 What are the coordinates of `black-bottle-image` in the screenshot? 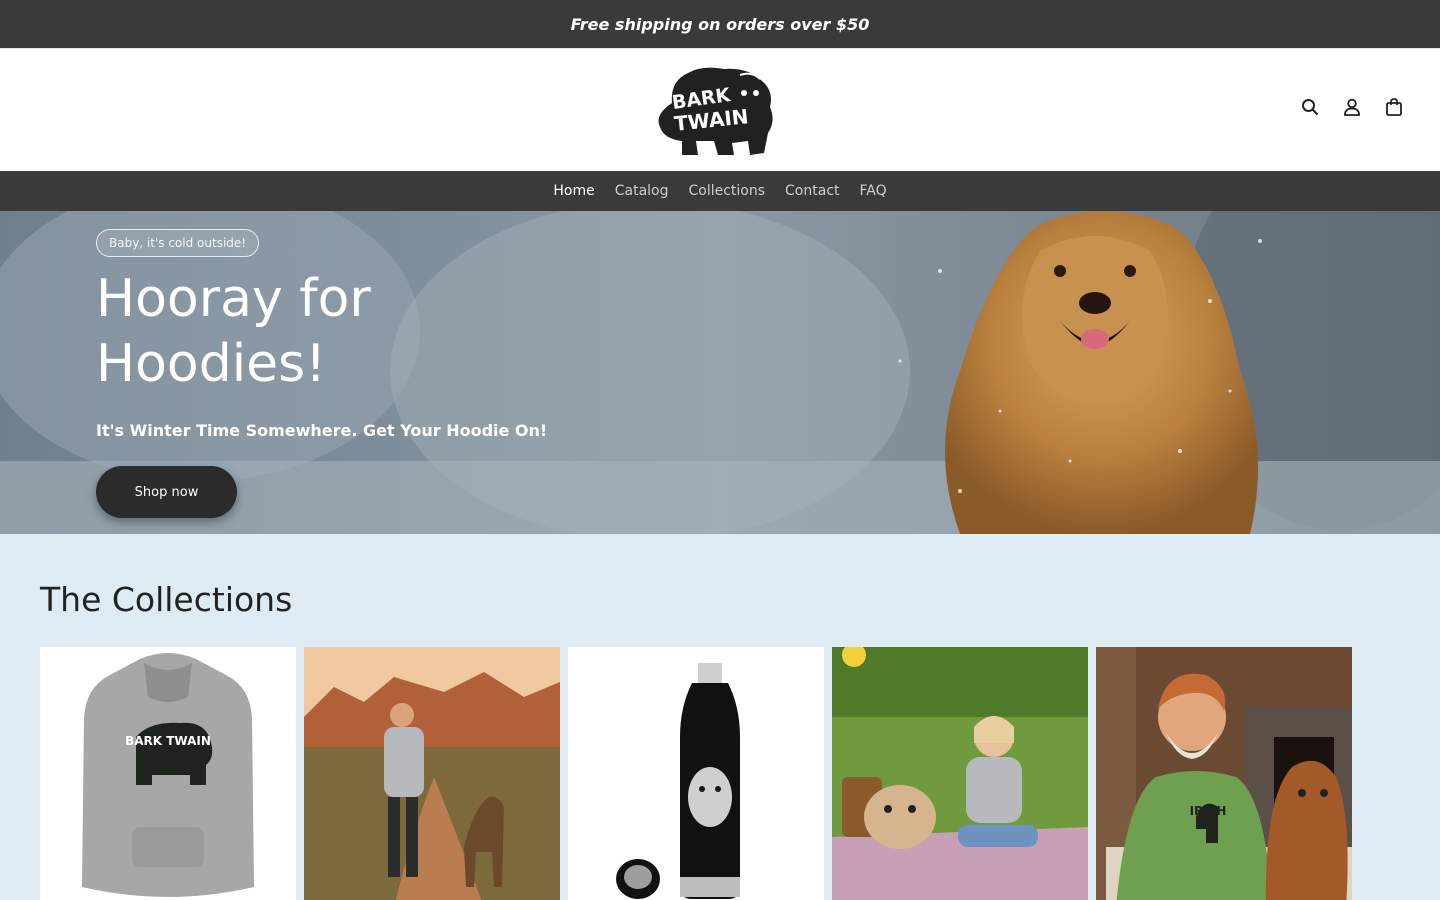 It's located at (696, 773).